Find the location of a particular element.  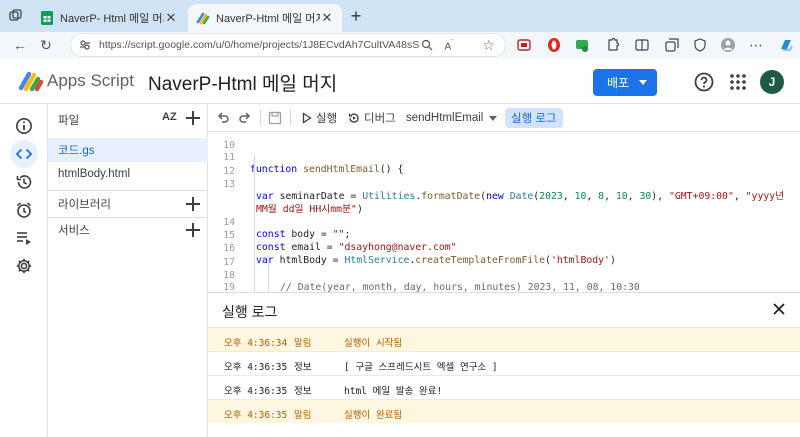

left-rail is located at coordinates (24, 270).